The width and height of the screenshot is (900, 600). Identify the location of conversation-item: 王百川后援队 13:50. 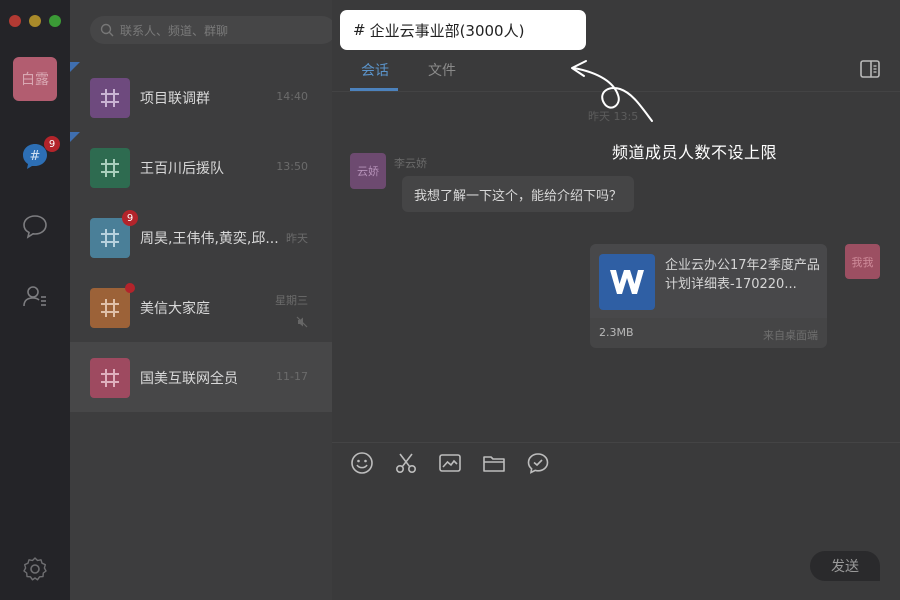
(201, 167).